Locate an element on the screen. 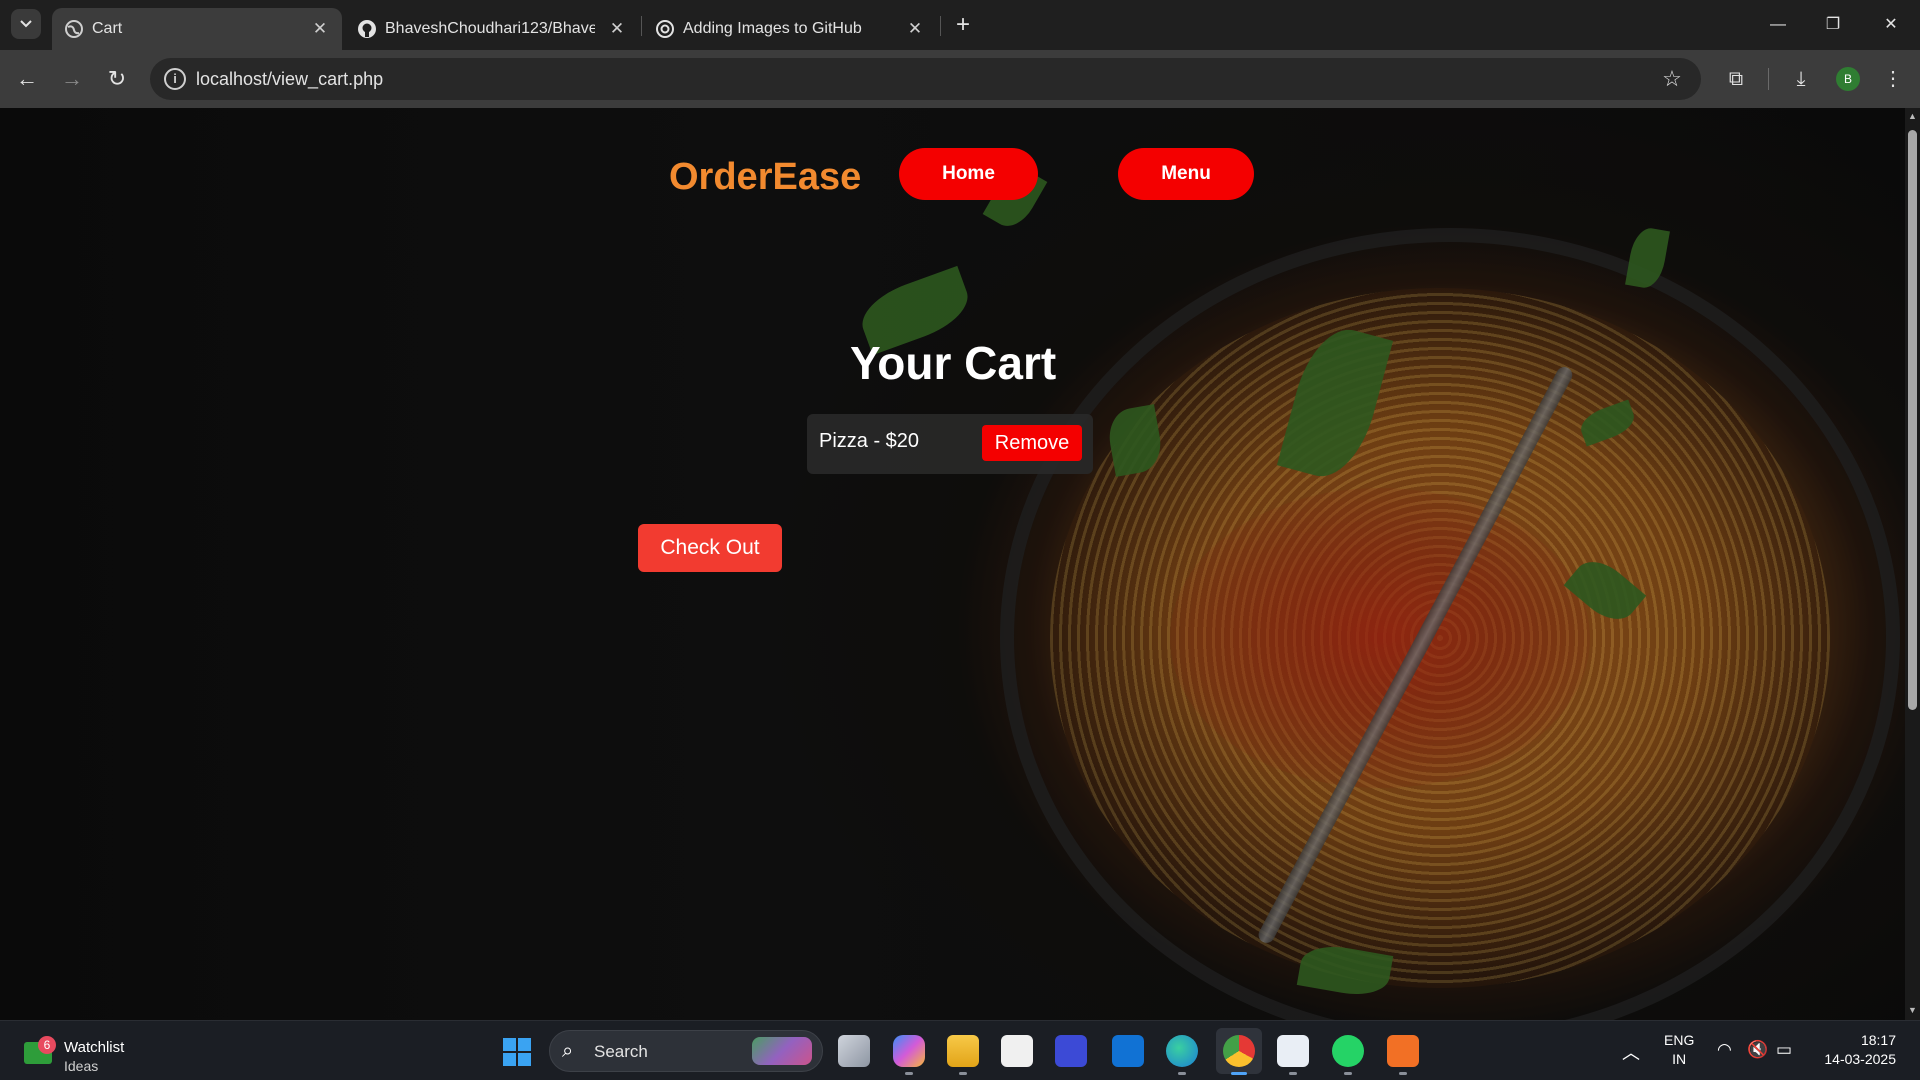 This screenshot has height=1080, width=1920. arrow-left-icon: ← is located at coordinates (27, 78).